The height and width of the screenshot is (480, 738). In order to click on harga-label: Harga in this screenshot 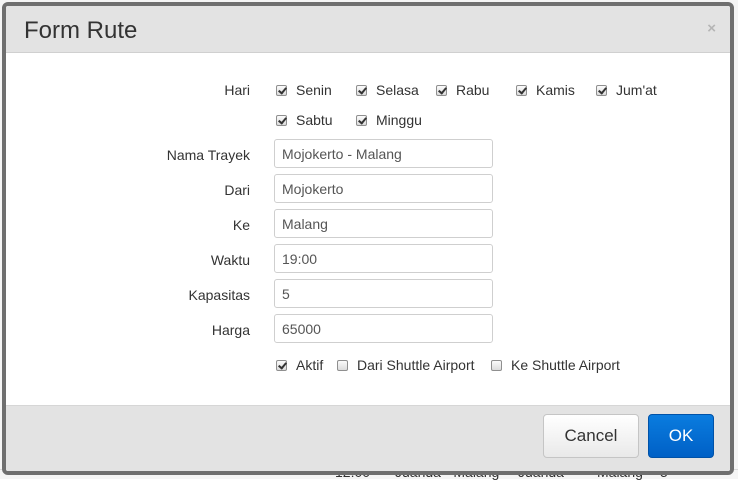, I will do `click(230, 330)`.